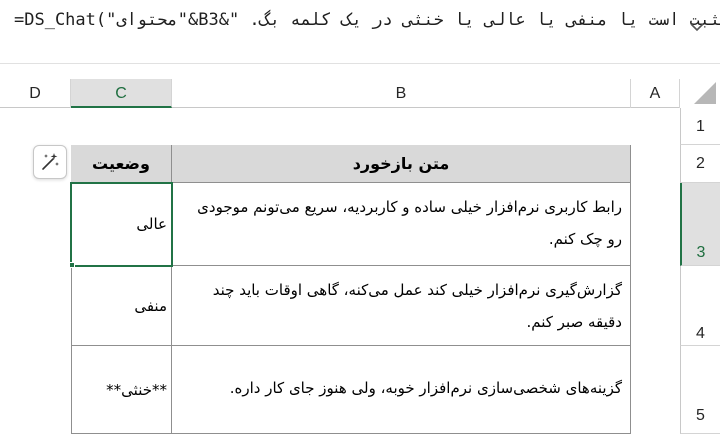 This screenshot has width=720, height=434. What do you see at coordinates (700, 306) in the screenshot?
I see `row-header-4: 4` at bounding box center [700, 306].